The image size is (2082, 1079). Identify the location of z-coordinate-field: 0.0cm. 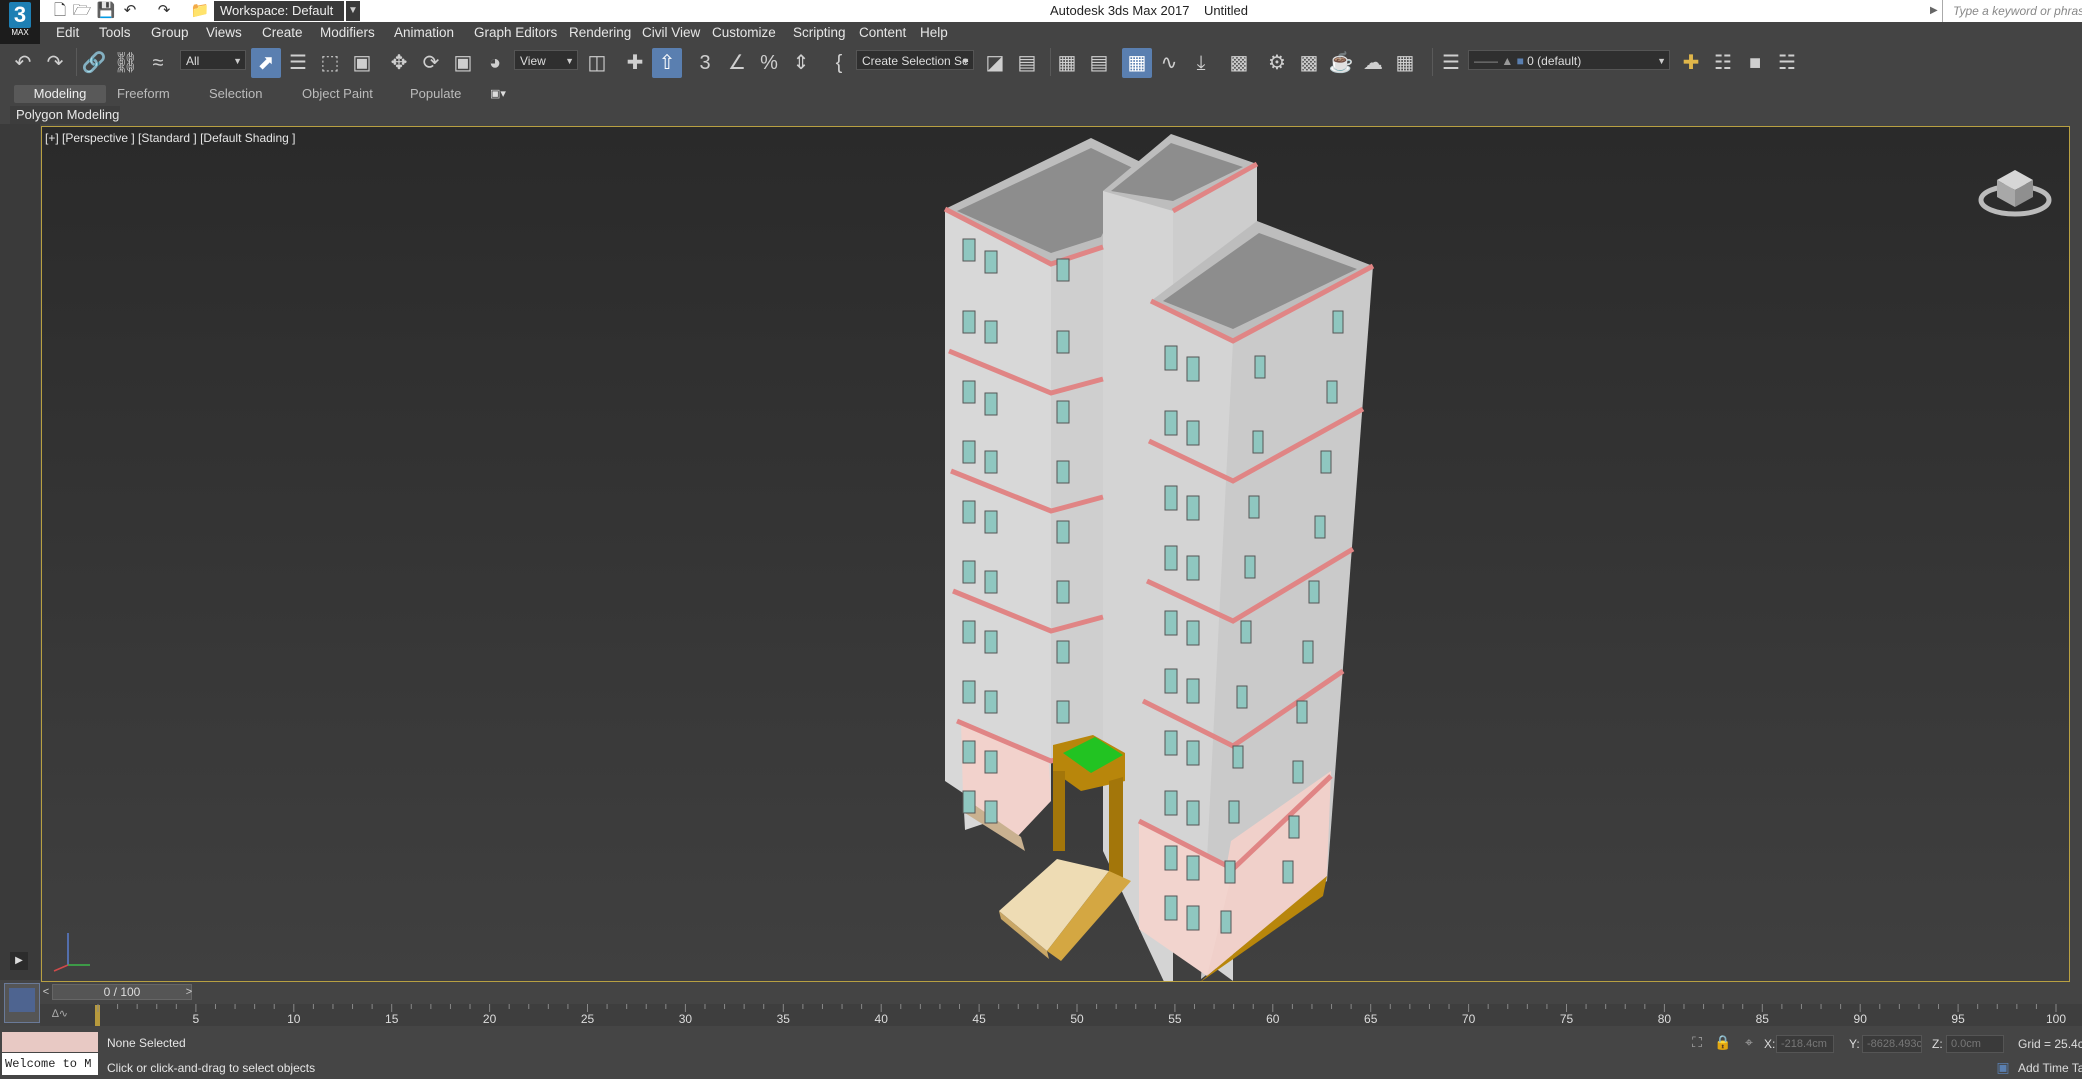
(1975, 1044).